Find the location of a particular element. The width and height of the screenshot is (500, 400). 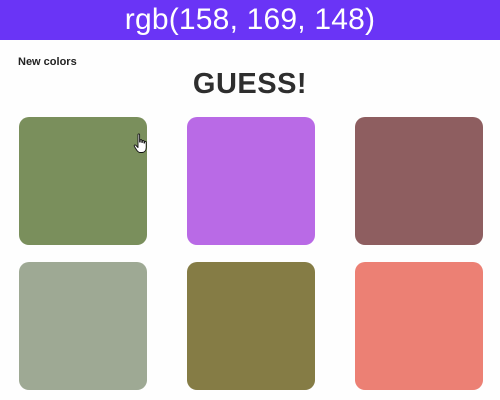

new-colors-button: New colors is located at coordinates (47, 62).